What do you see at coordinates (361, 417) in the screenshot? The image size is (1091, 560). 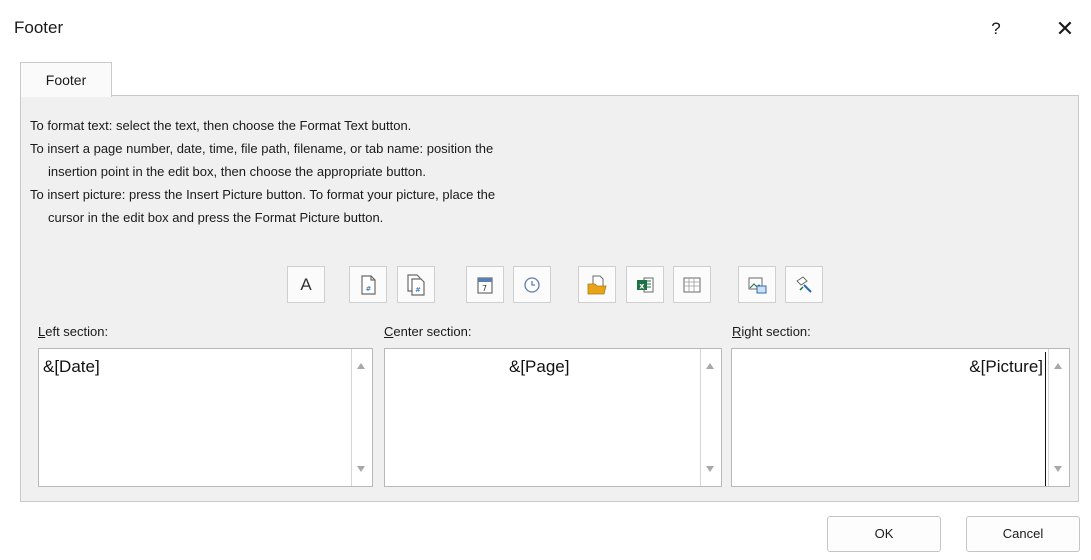 I see `left-section-scrollbar` at bounding box center [361, 417].